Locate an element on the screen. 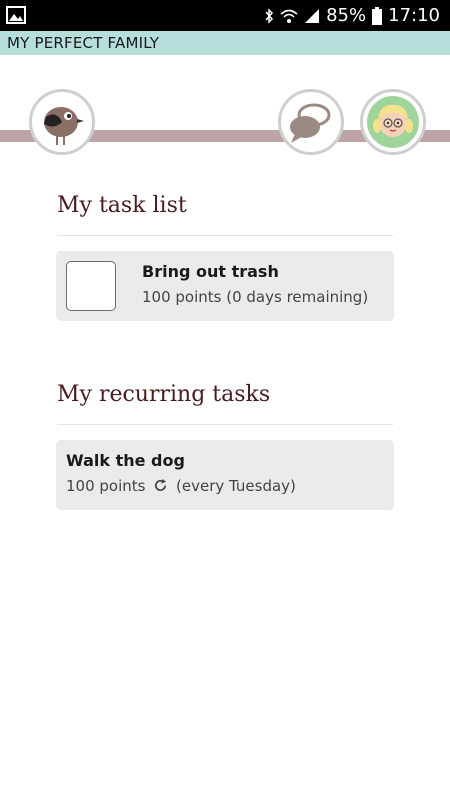 This screenshot has width=450, height=800. bluetooth-icon is located at coordinates (269, 15).